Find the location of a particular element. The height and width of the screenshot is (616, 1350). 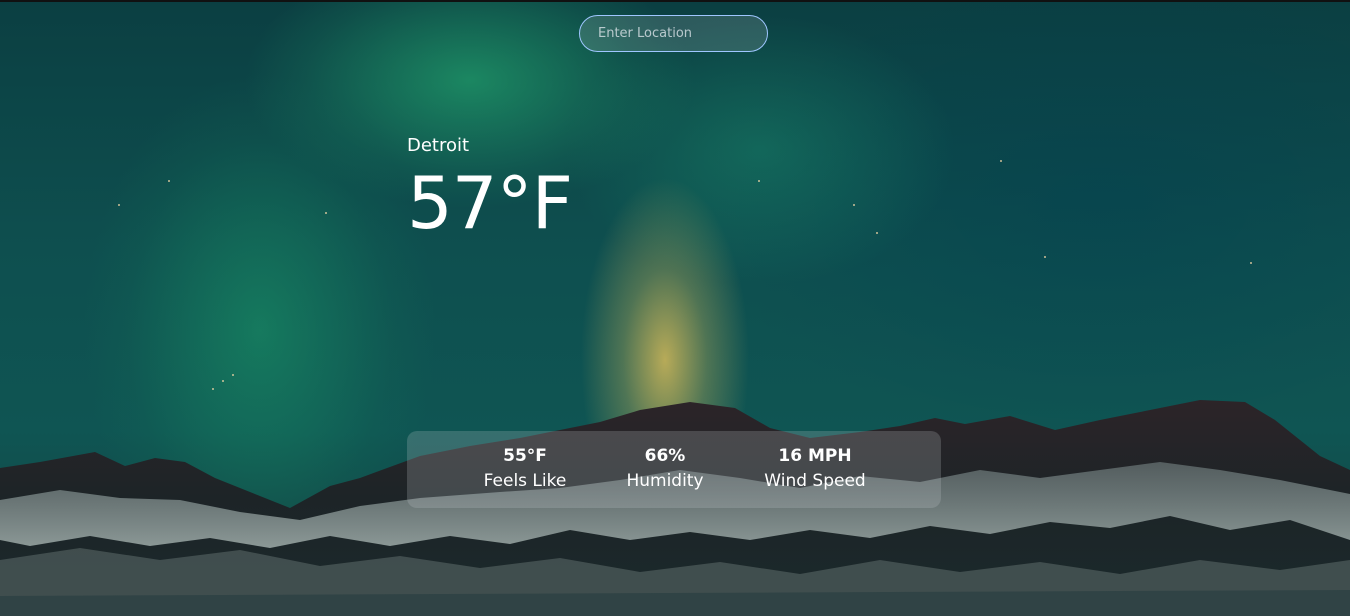

current-temperature: 57°F is located at coordinates (490, 203).